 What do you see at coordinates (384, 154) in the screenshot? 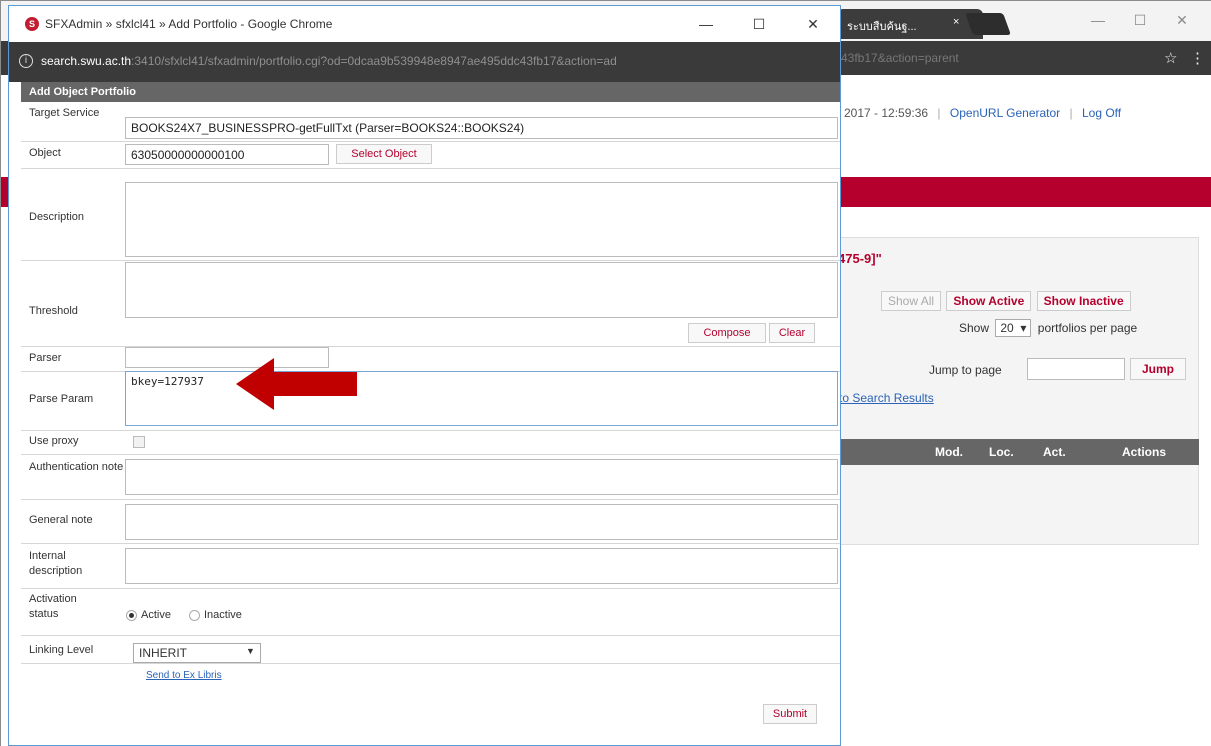
I see `select-object-button: Select Object` at bounding box center [384, 154].